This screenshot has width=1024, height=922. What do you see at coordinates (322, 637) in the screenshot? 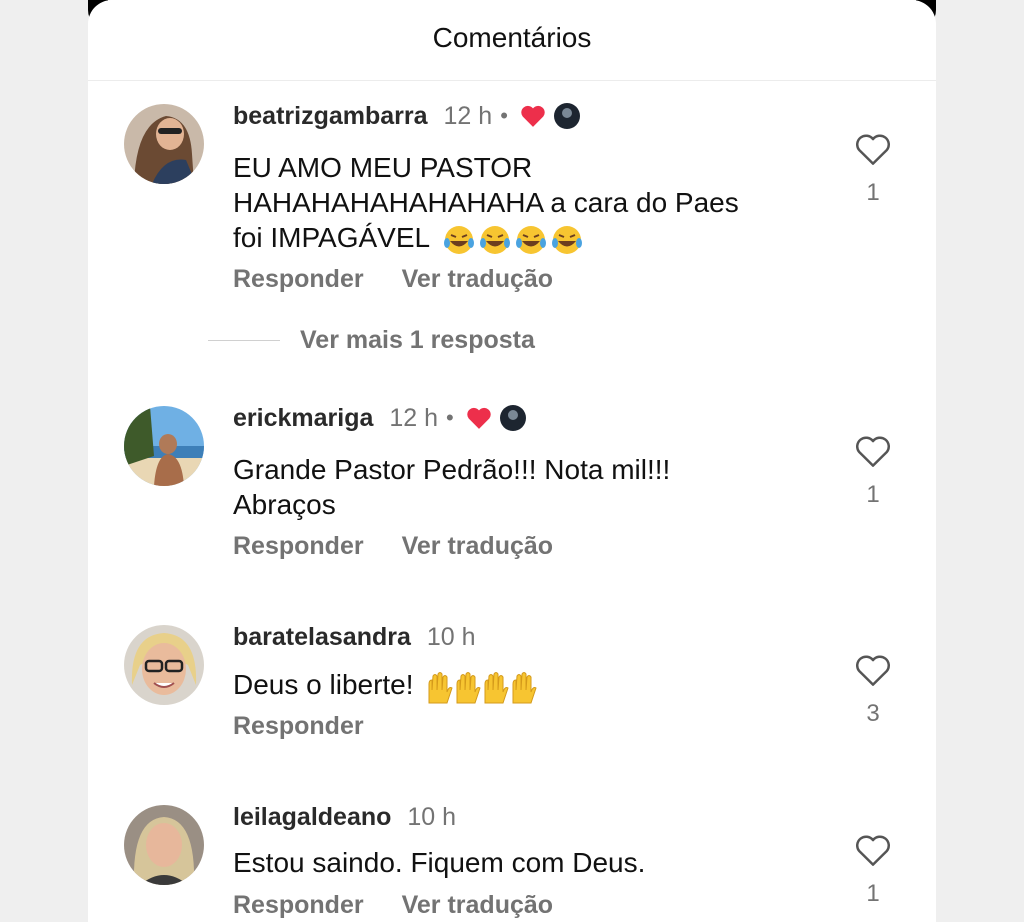
I see `username: baratelasandra` at bounding box center [322, 637].